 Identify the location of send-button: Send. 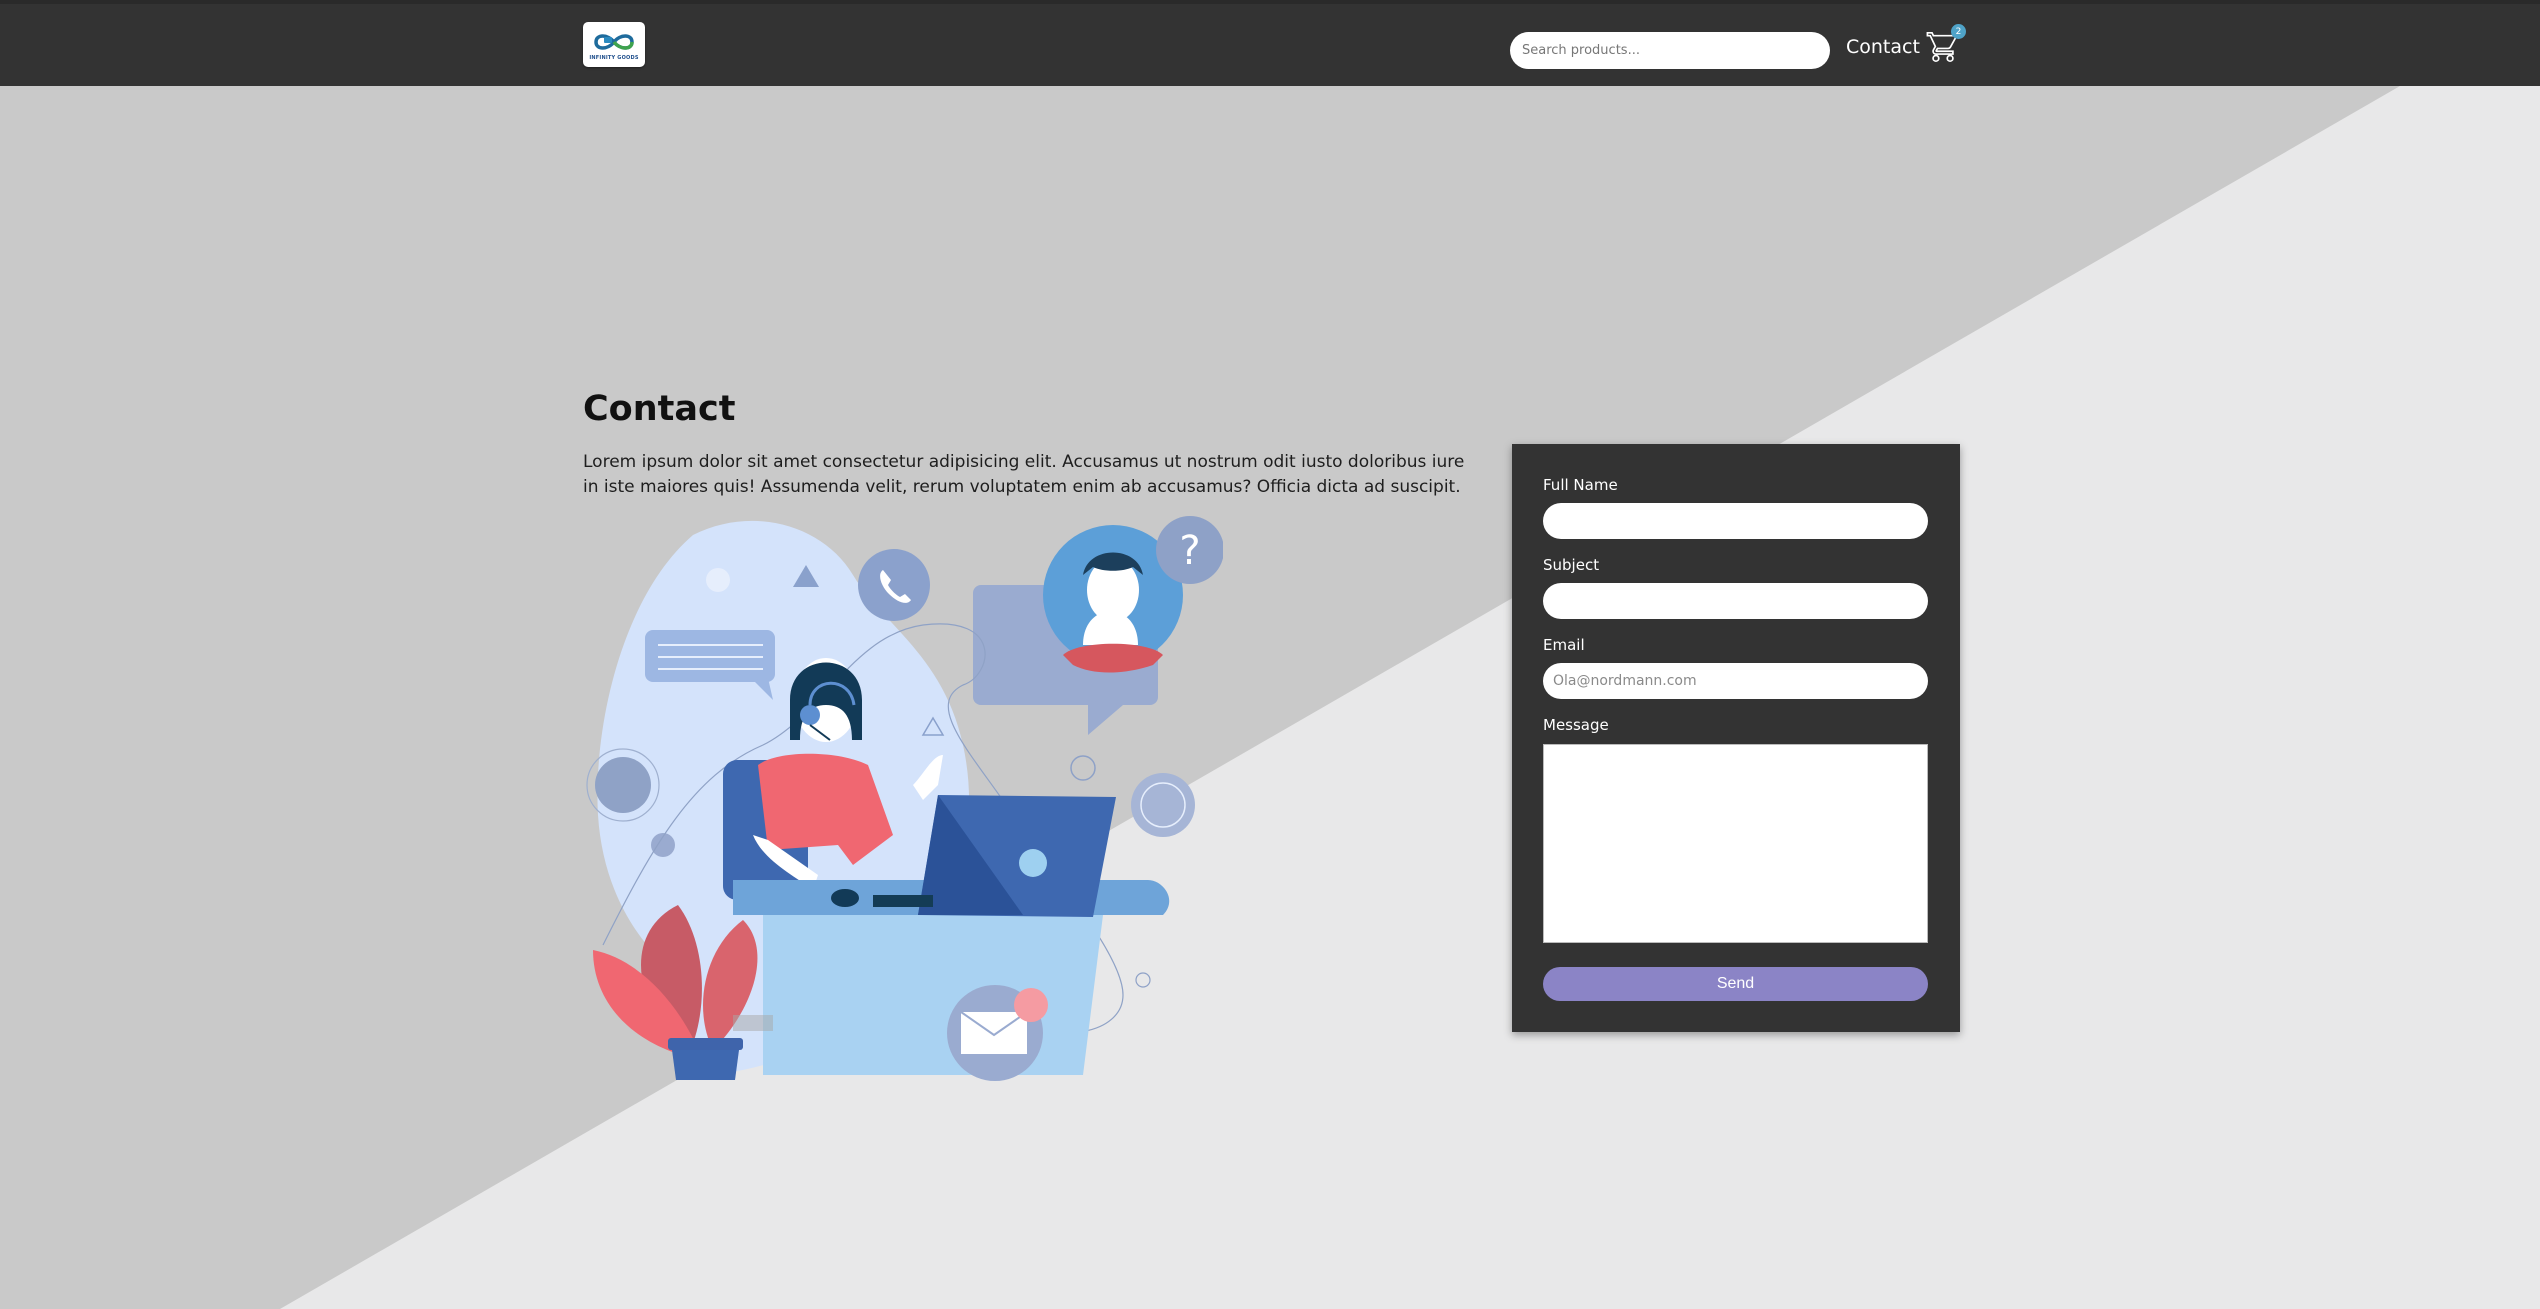
(1735, 984).